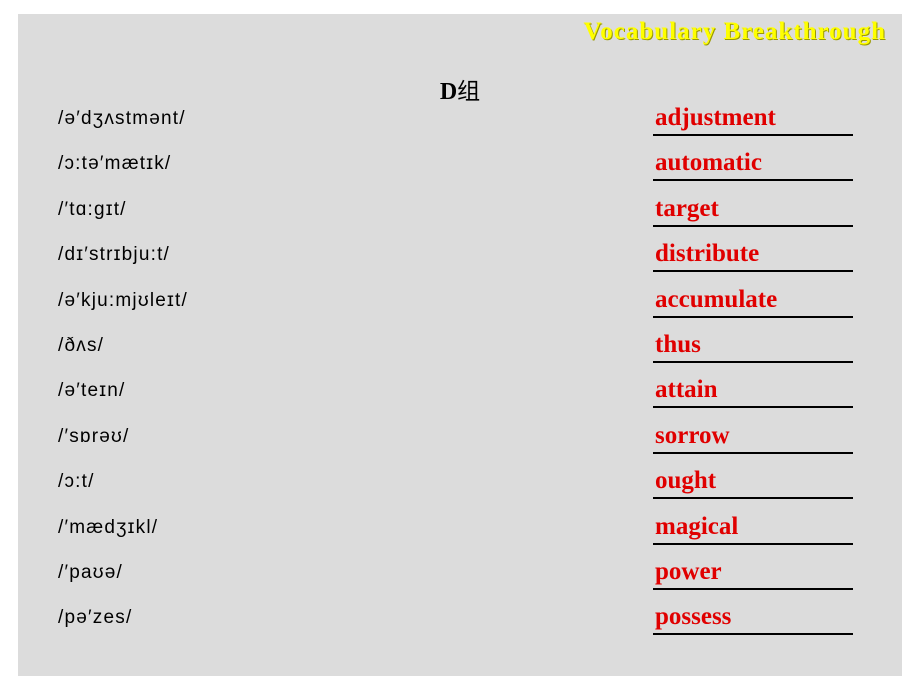 This screenshot has height=690, width=920. Describe the element at coordinates (108, 527) in the screenshot. I see `phonetic-transcription: /′mædʒɪkl/` at that location.